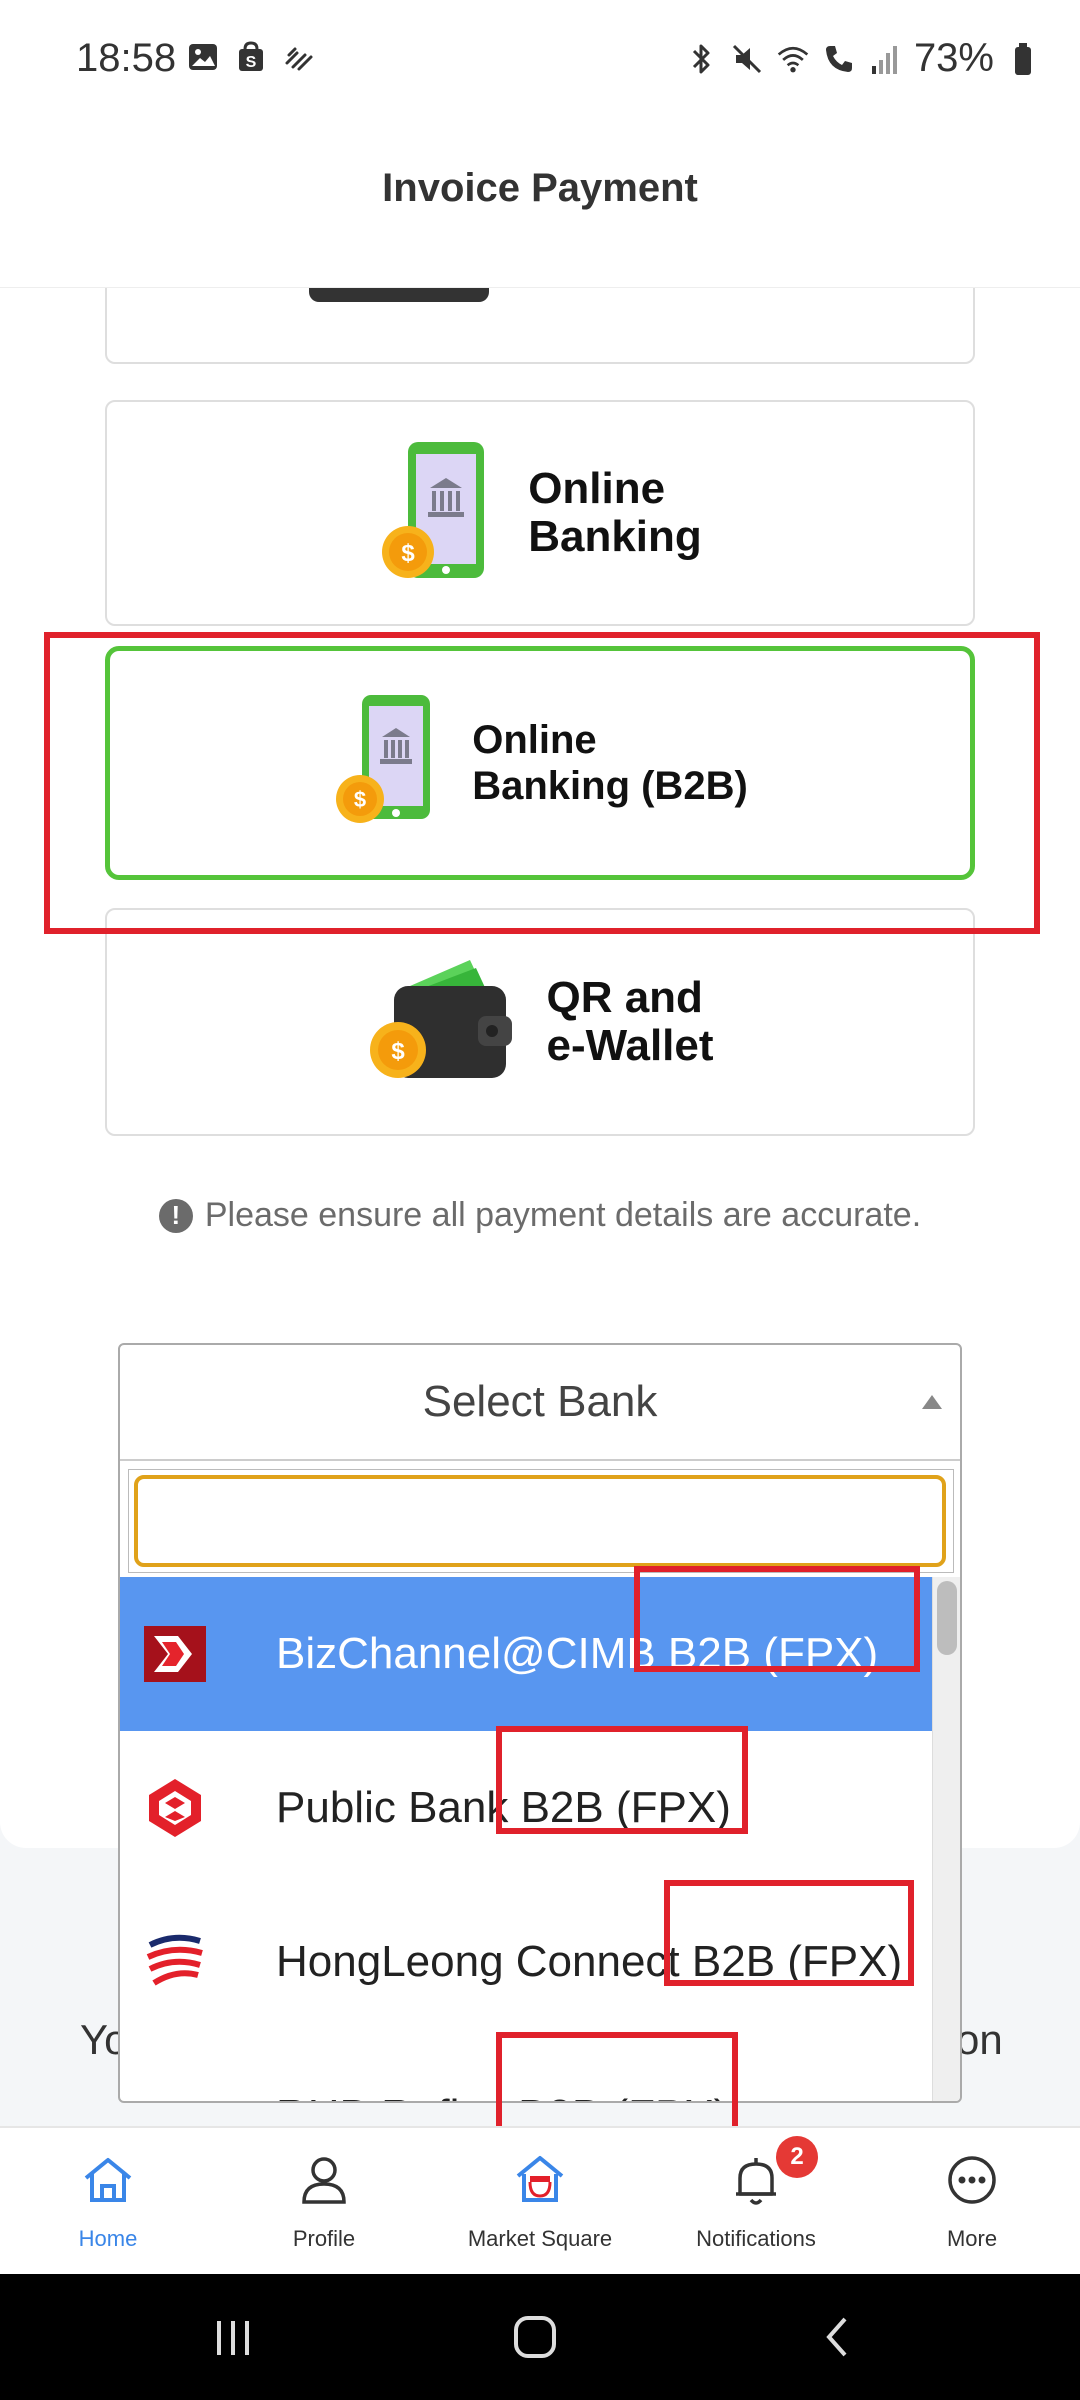 The height and width of the screenshot is (2400, 1080). Describe the element at coordinates (441, 1022) in the screenshot. I see `ewallet-icon: $` at that location.